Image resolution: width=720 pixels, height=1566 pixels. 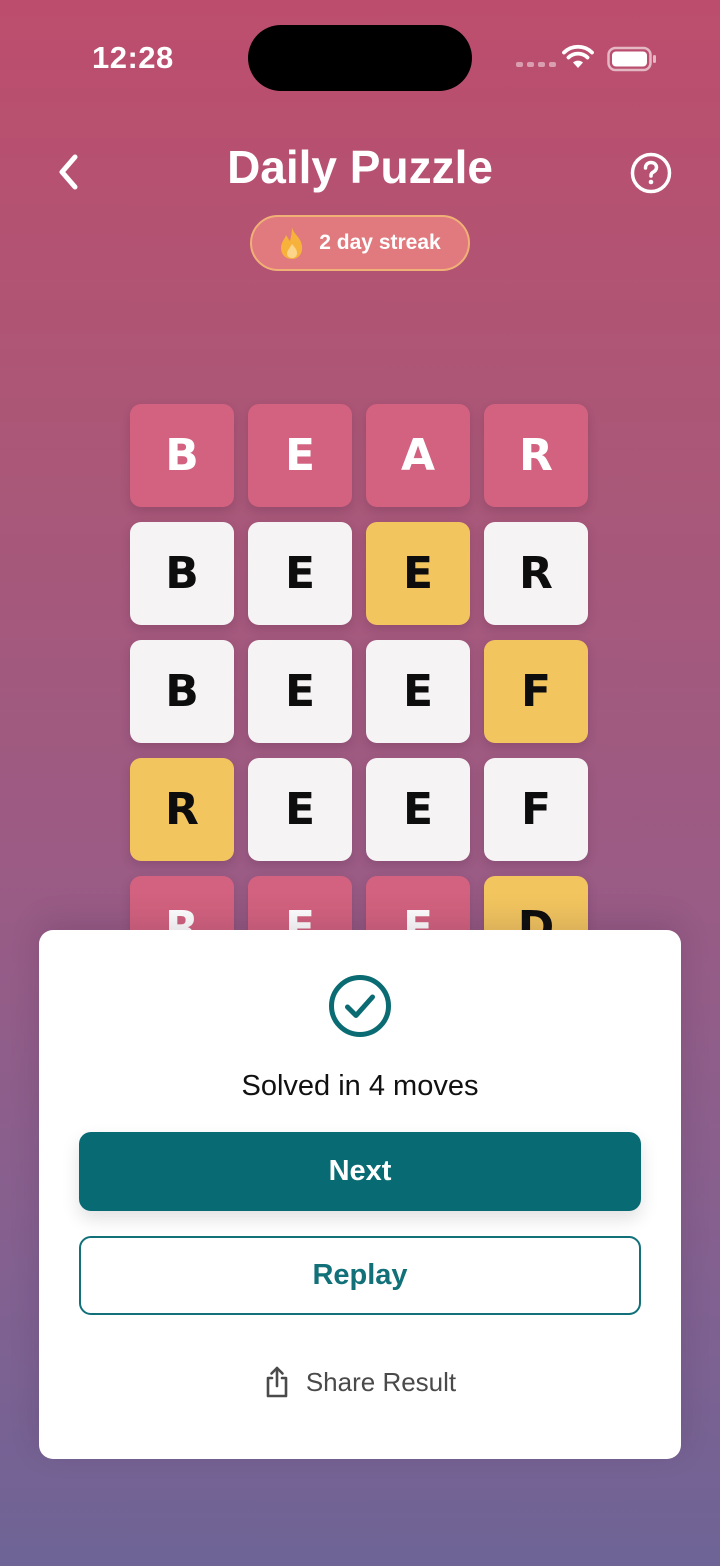 I want to click on chevron-left-icon, so click(x=68, y=172).